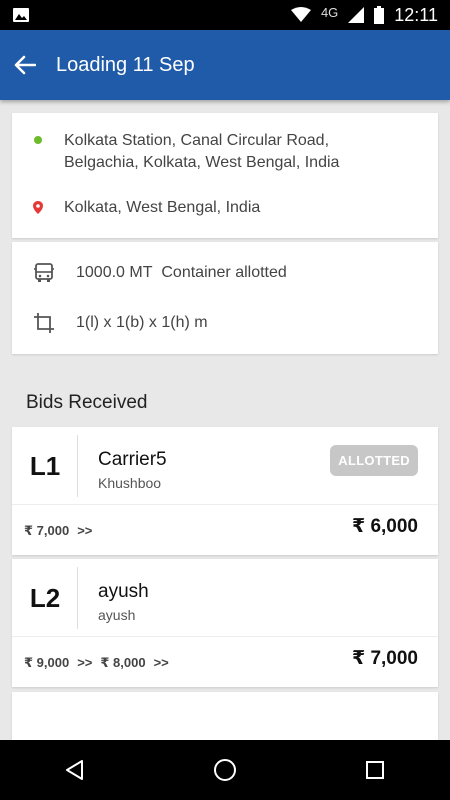 This screenshot has height=800, width=450. I want to click on signal-icon, so click(356, 15).